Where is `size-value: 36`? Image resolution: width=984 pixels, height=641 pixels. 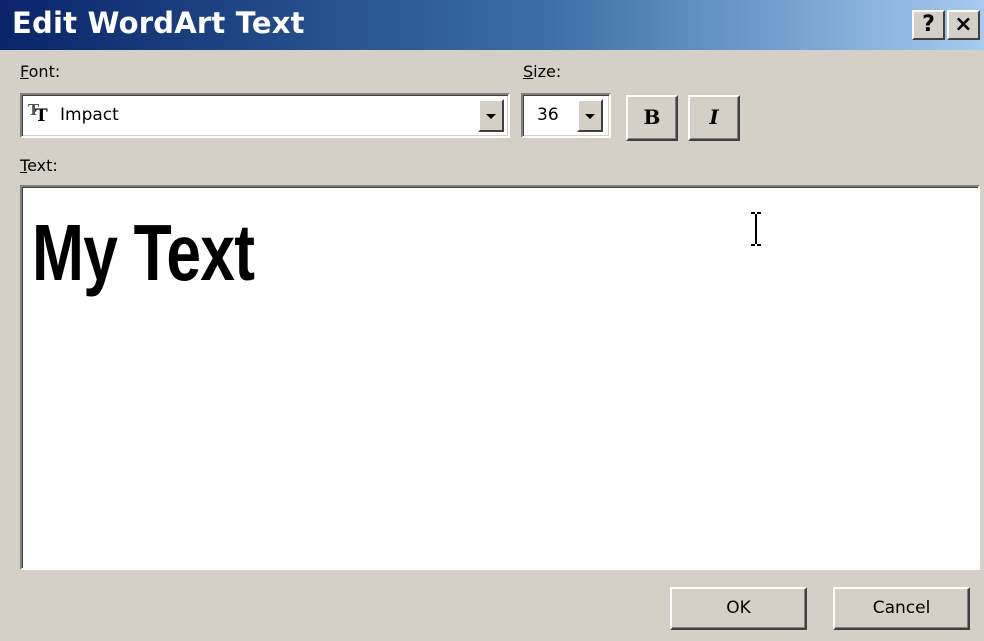
size-value: 36 is located at coordinates (548, 115).